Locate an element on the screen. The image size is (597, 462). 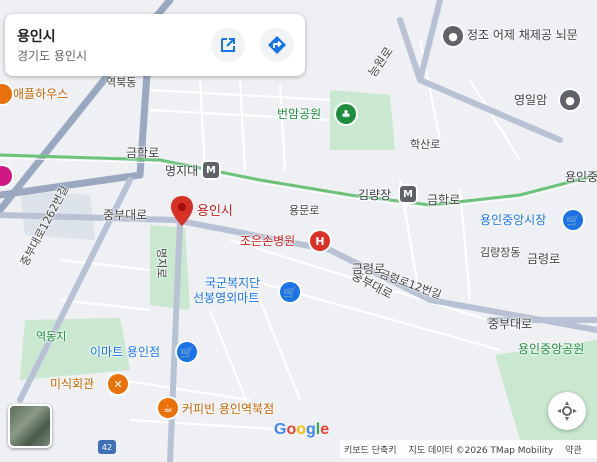
road-label-jungbu-1: 중부대로 is located at coordinates (125, 215).